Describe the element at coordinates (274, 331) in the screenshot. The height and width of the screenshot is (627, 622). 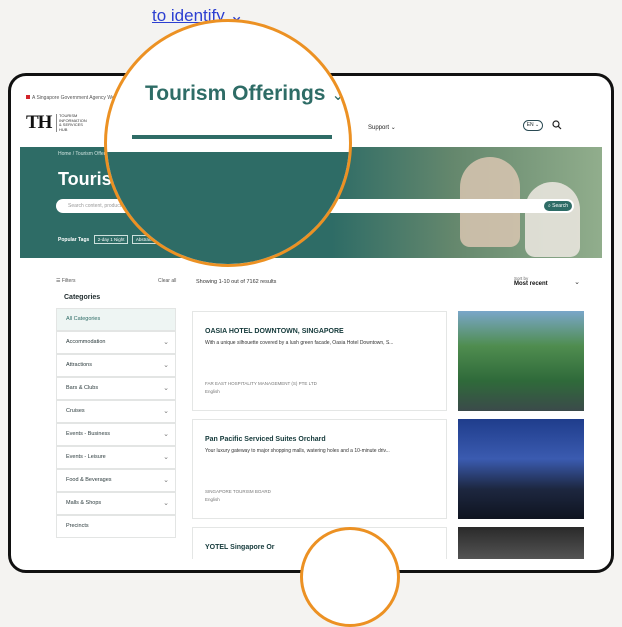
I see `result-title: OASIA HOTEL DOWNTOWN, SINGAPORE` at that location.